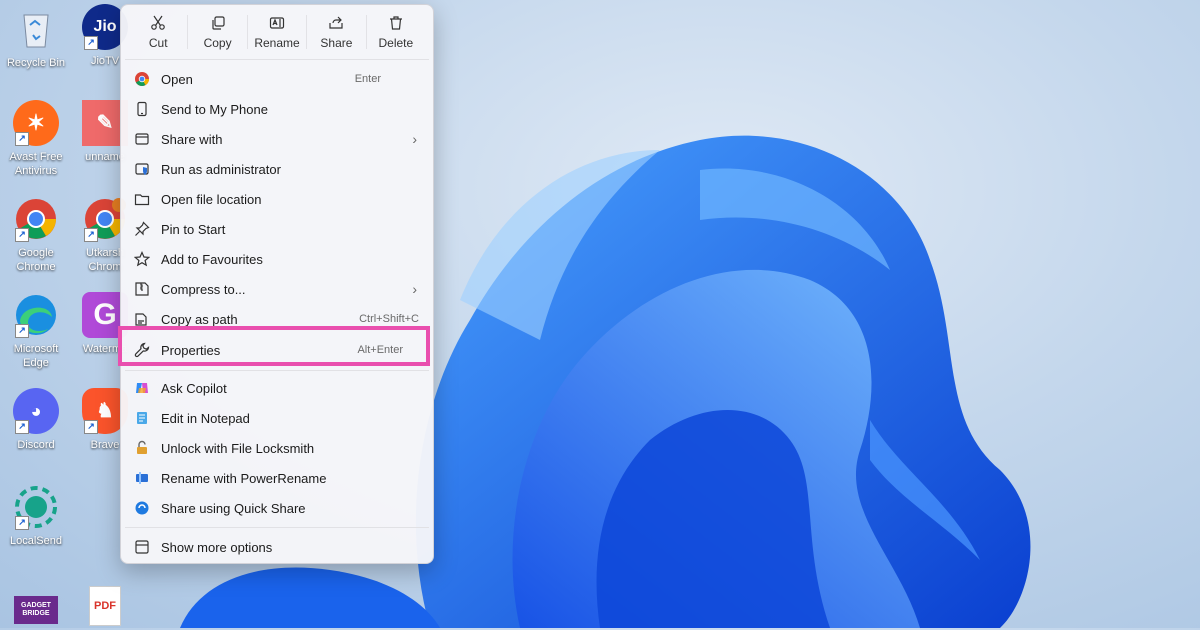  What do you see at coordinates (36, 123) in the screenshot?
I see `avast-icon: ✶ ↗` at bounding box center [36, 123].